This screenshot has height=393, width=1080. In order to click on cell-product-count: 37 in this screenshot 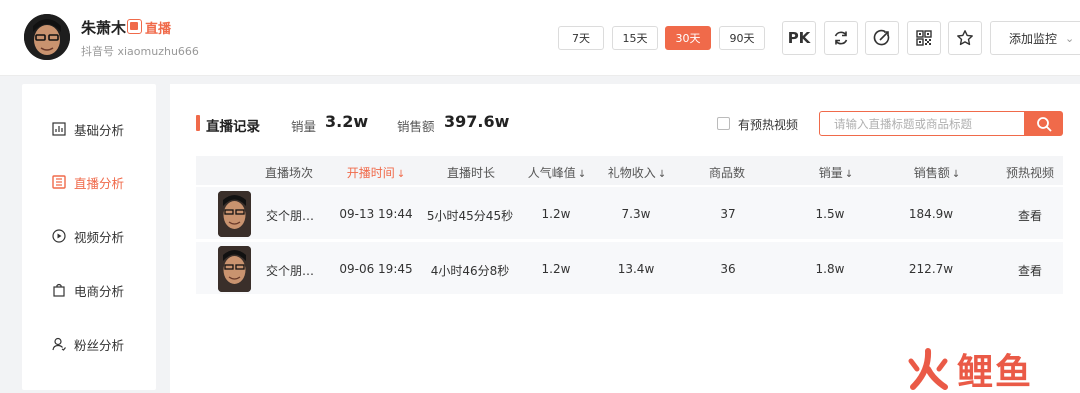, I will do `click(728, 214)`.